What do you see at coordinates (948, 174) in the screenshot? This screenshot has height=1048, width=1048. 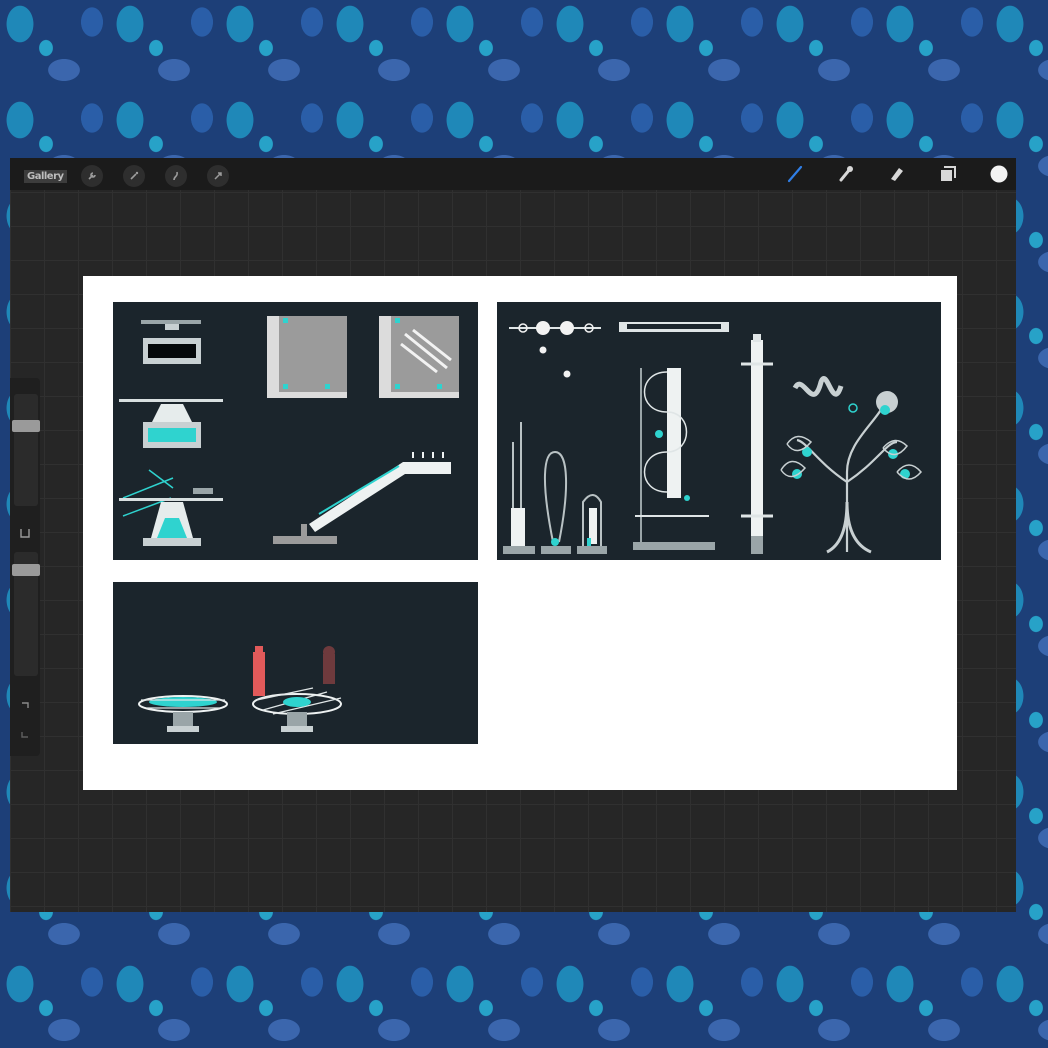 I see `layers-icon` at bounding box center [948, 174].